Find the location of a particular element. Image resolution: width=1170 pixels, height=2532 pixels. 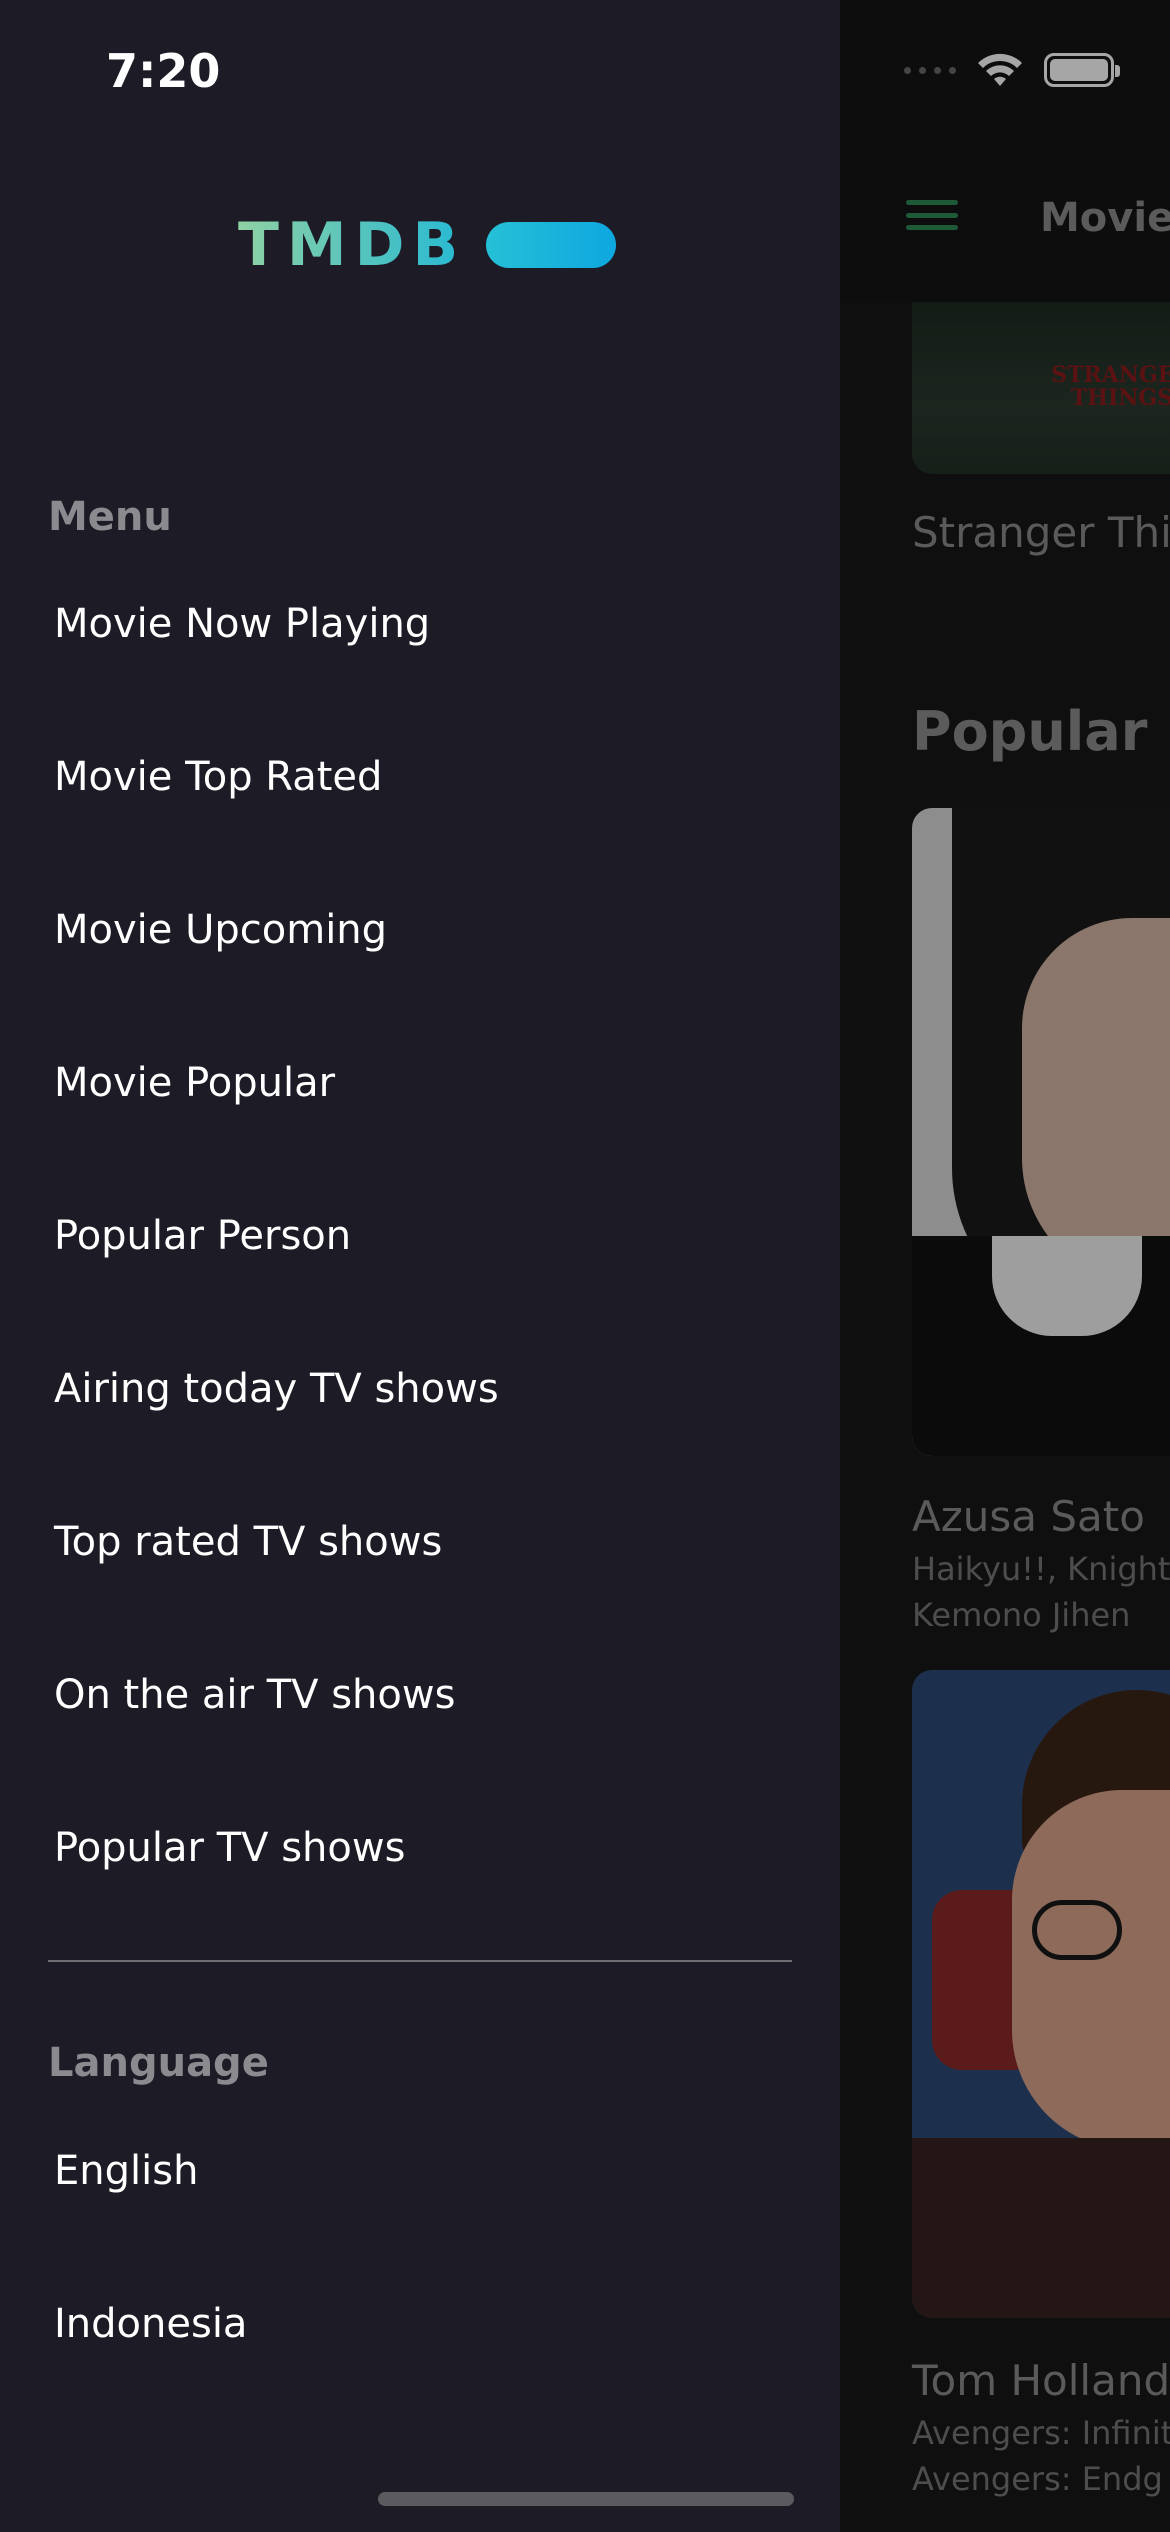

drawer-item-label: Top rated TV shows is located at coordinates (248, 1542).